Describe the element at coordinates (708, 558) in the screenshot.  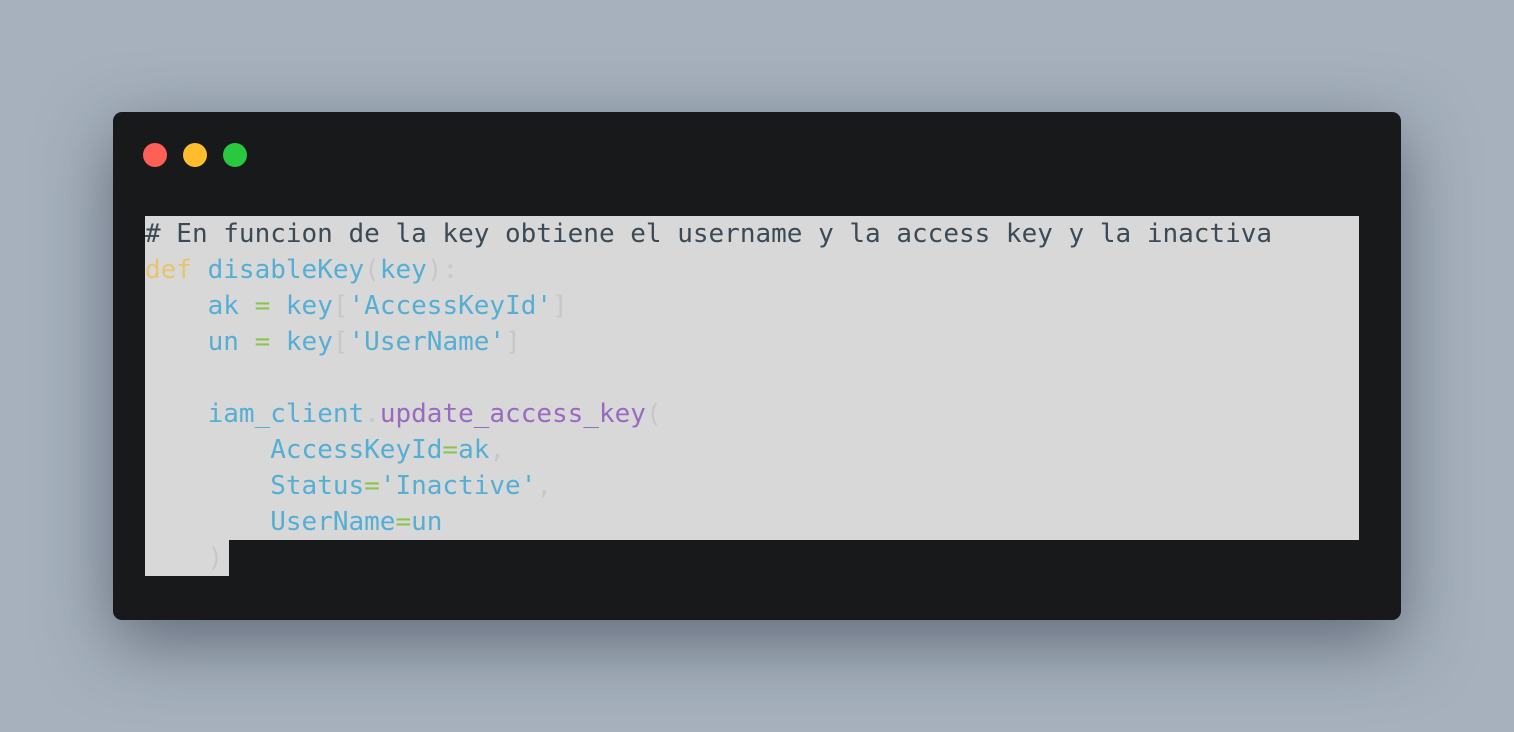
I see `code-line: )` at that location.